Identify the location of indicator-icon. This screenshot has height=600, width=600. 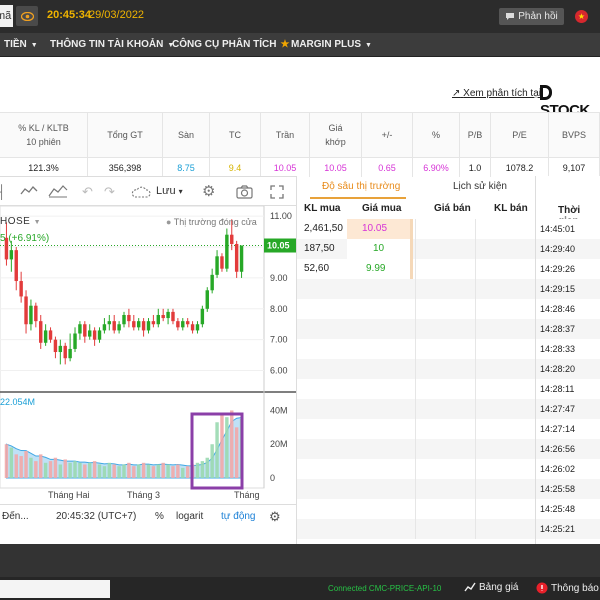
(29, 191).